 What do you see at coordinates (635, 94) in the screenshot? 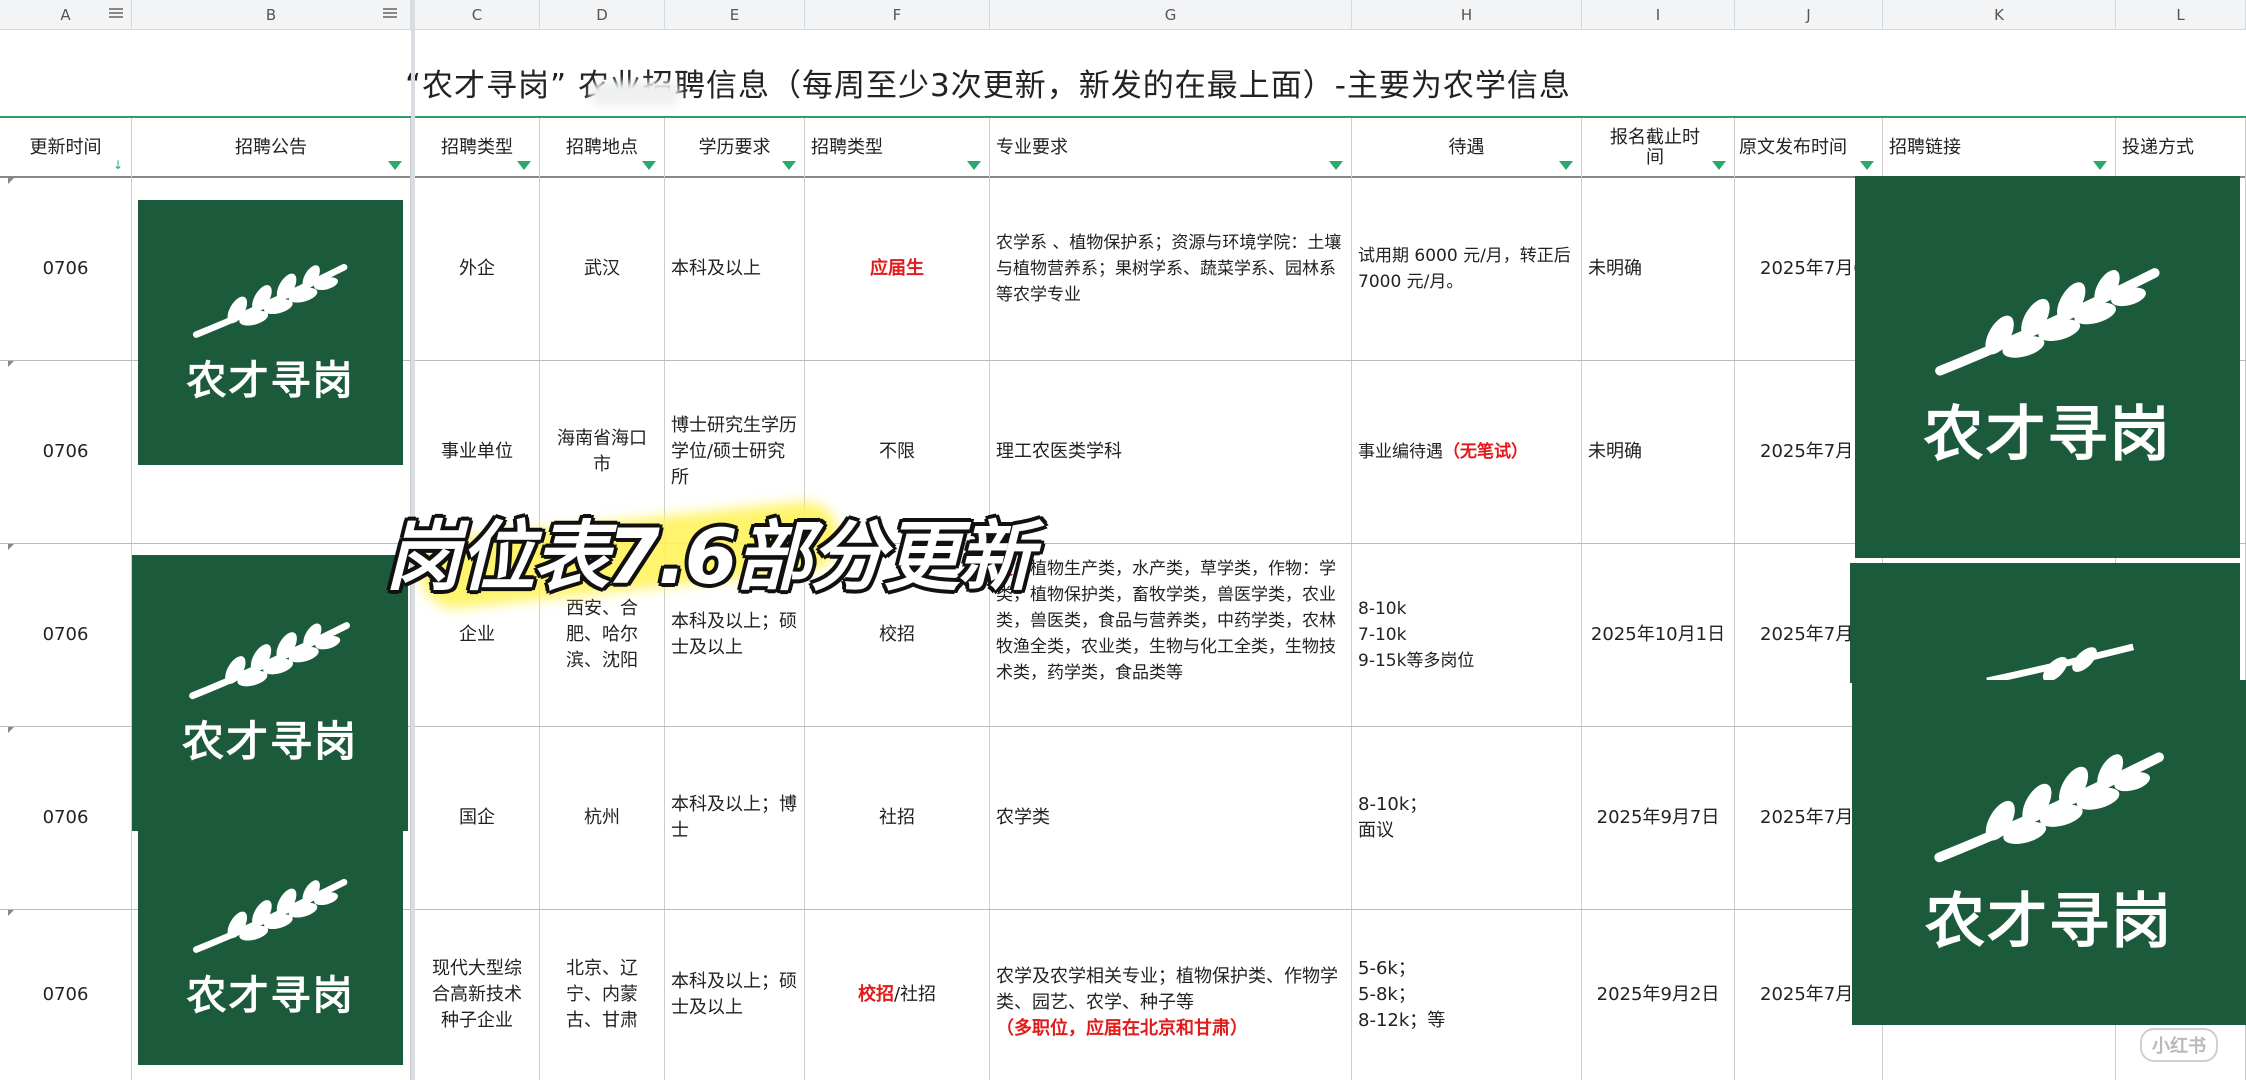
I see `blurred-region` at bounding box center [635, 94].